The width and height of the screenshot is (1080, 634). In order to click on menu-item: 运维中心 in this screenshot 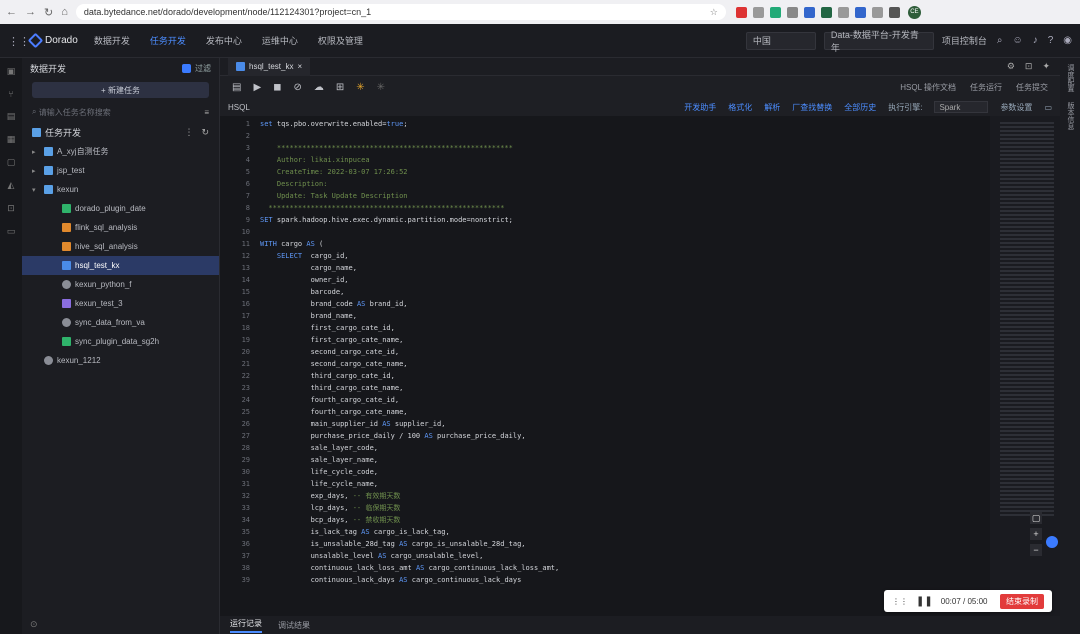, I will do `click(280, 40)`.